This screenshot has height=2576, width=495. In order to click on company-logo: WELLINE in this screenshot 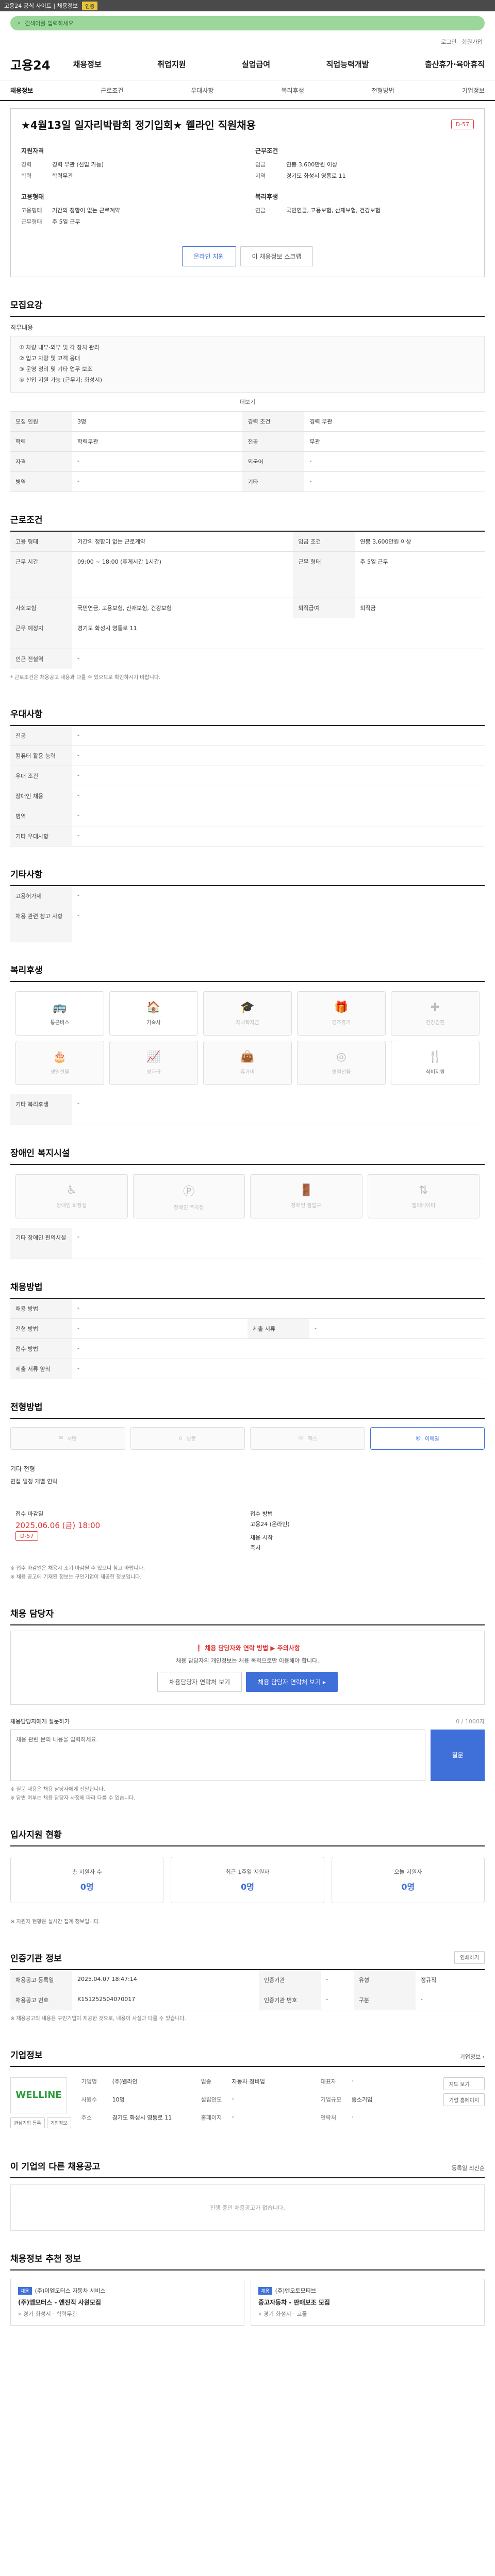, I will do `click(38, 2095)`.